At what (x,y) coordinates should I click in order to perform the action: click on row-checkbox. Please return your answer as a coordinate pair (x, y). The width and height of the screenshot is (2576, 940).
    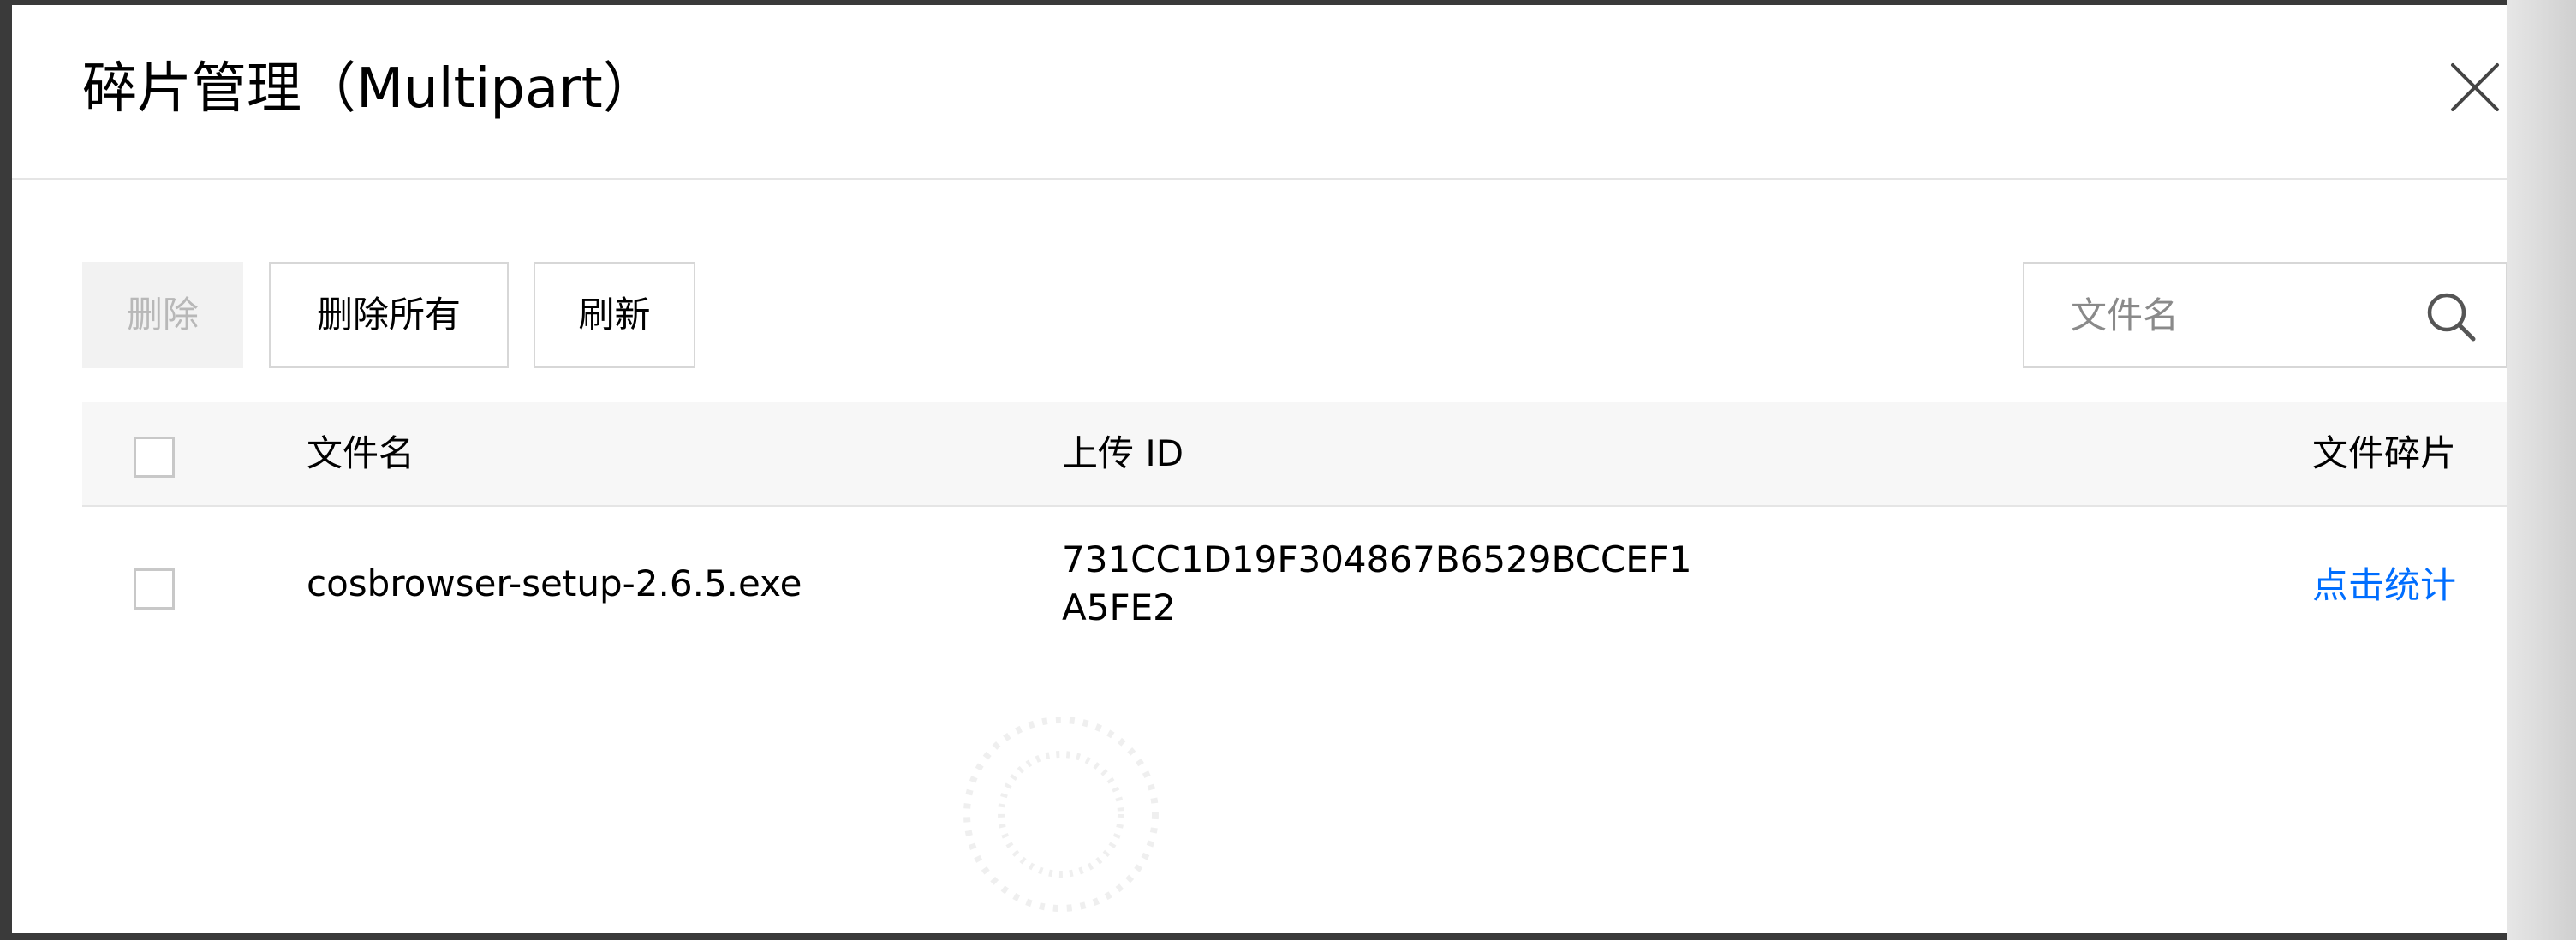
    Looking at the image, I should click on (154, 589).